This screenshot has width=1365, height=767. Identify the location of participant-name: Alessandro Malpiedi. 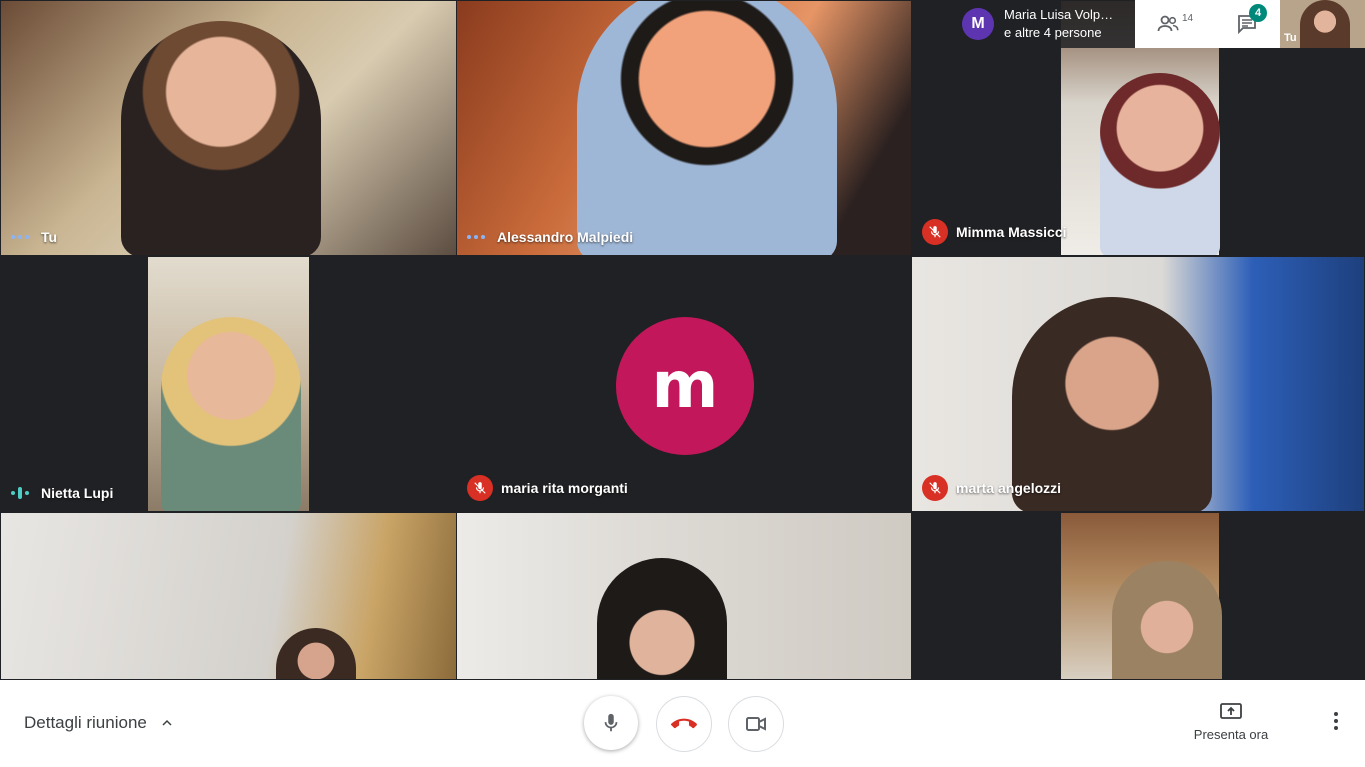
(565, 237).